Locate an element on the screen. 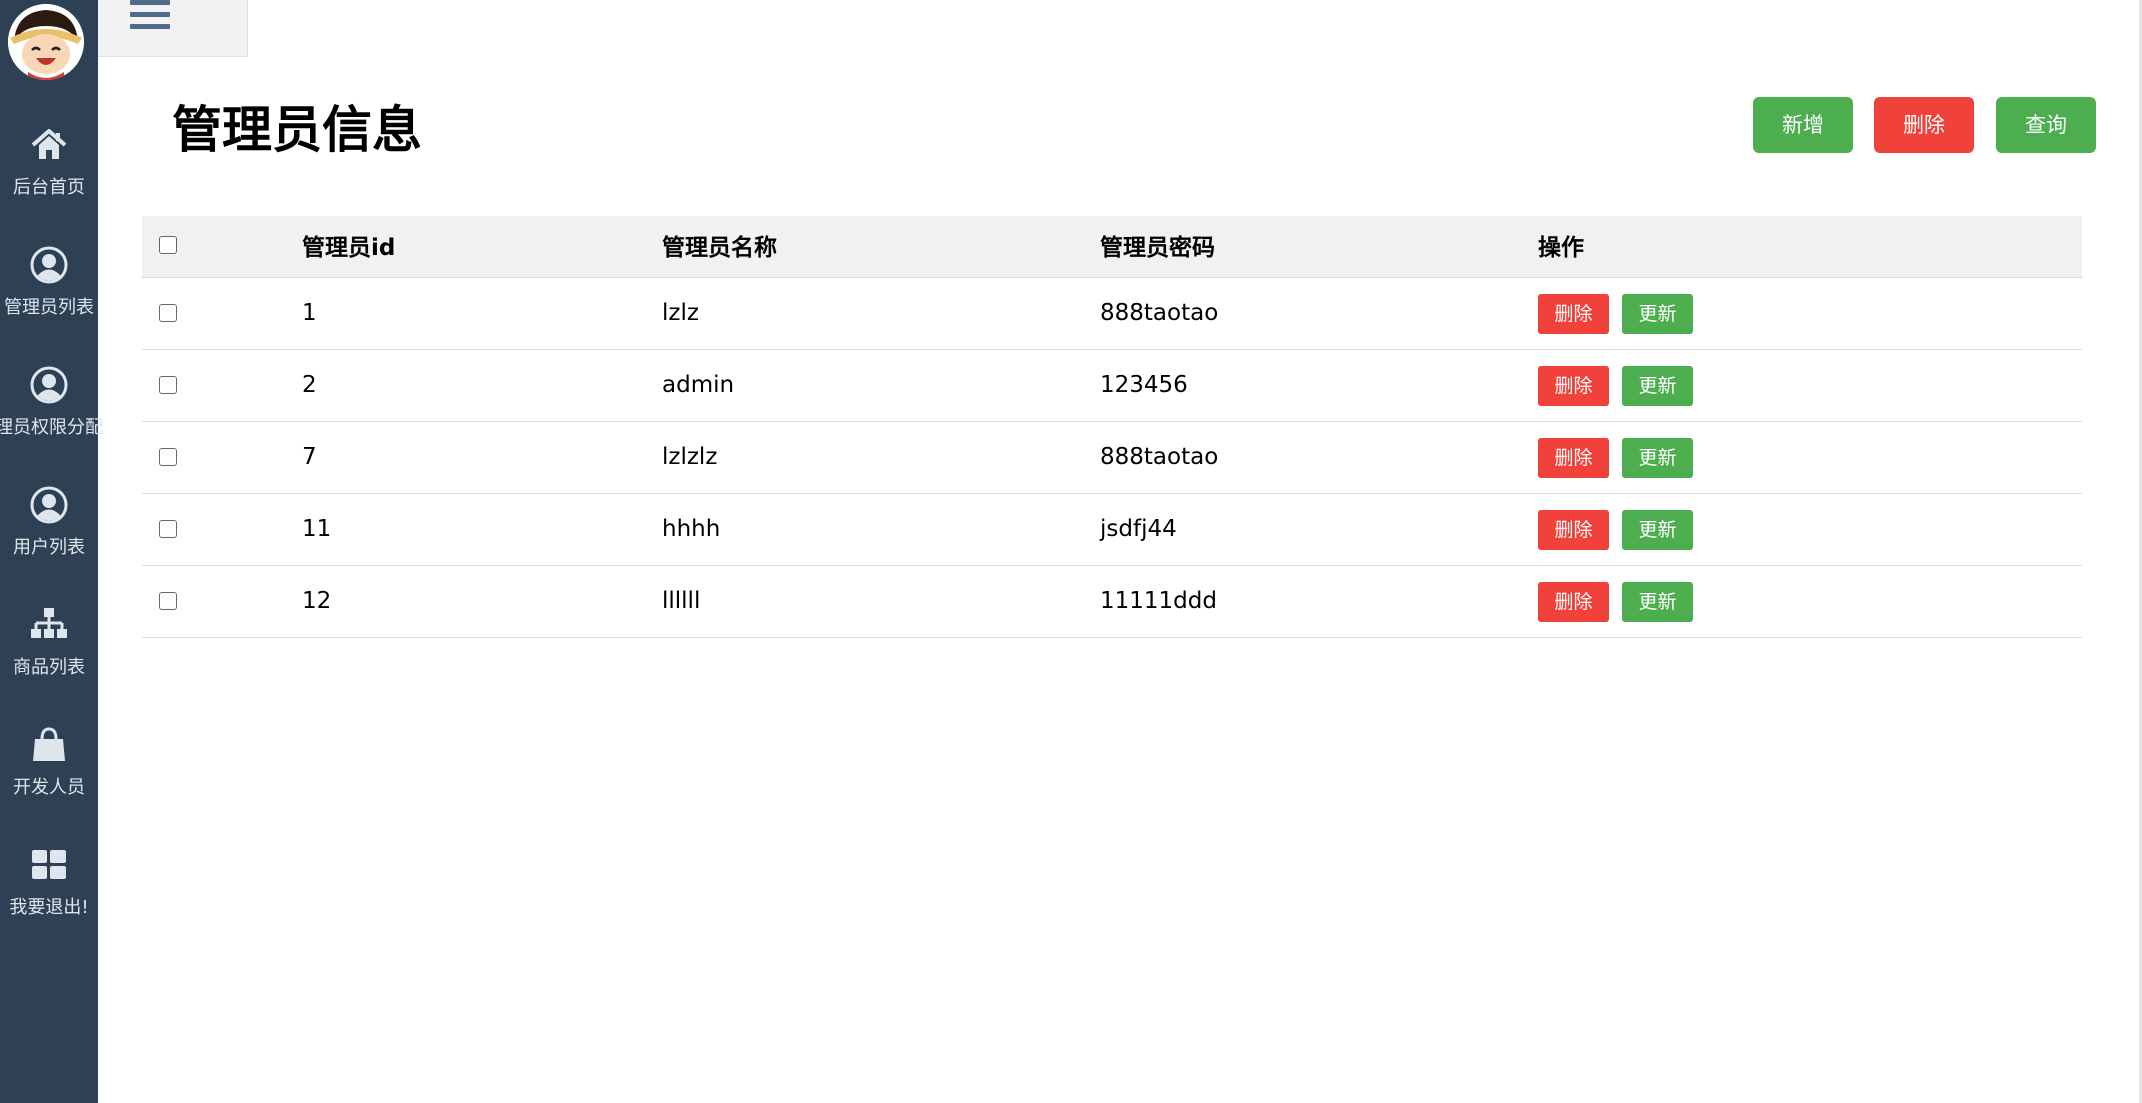 Image resolution: width=2142 pixels, height=1103 pixels. sidebar-item-product-list: 商品列表 is located at coordinates (49, 655).